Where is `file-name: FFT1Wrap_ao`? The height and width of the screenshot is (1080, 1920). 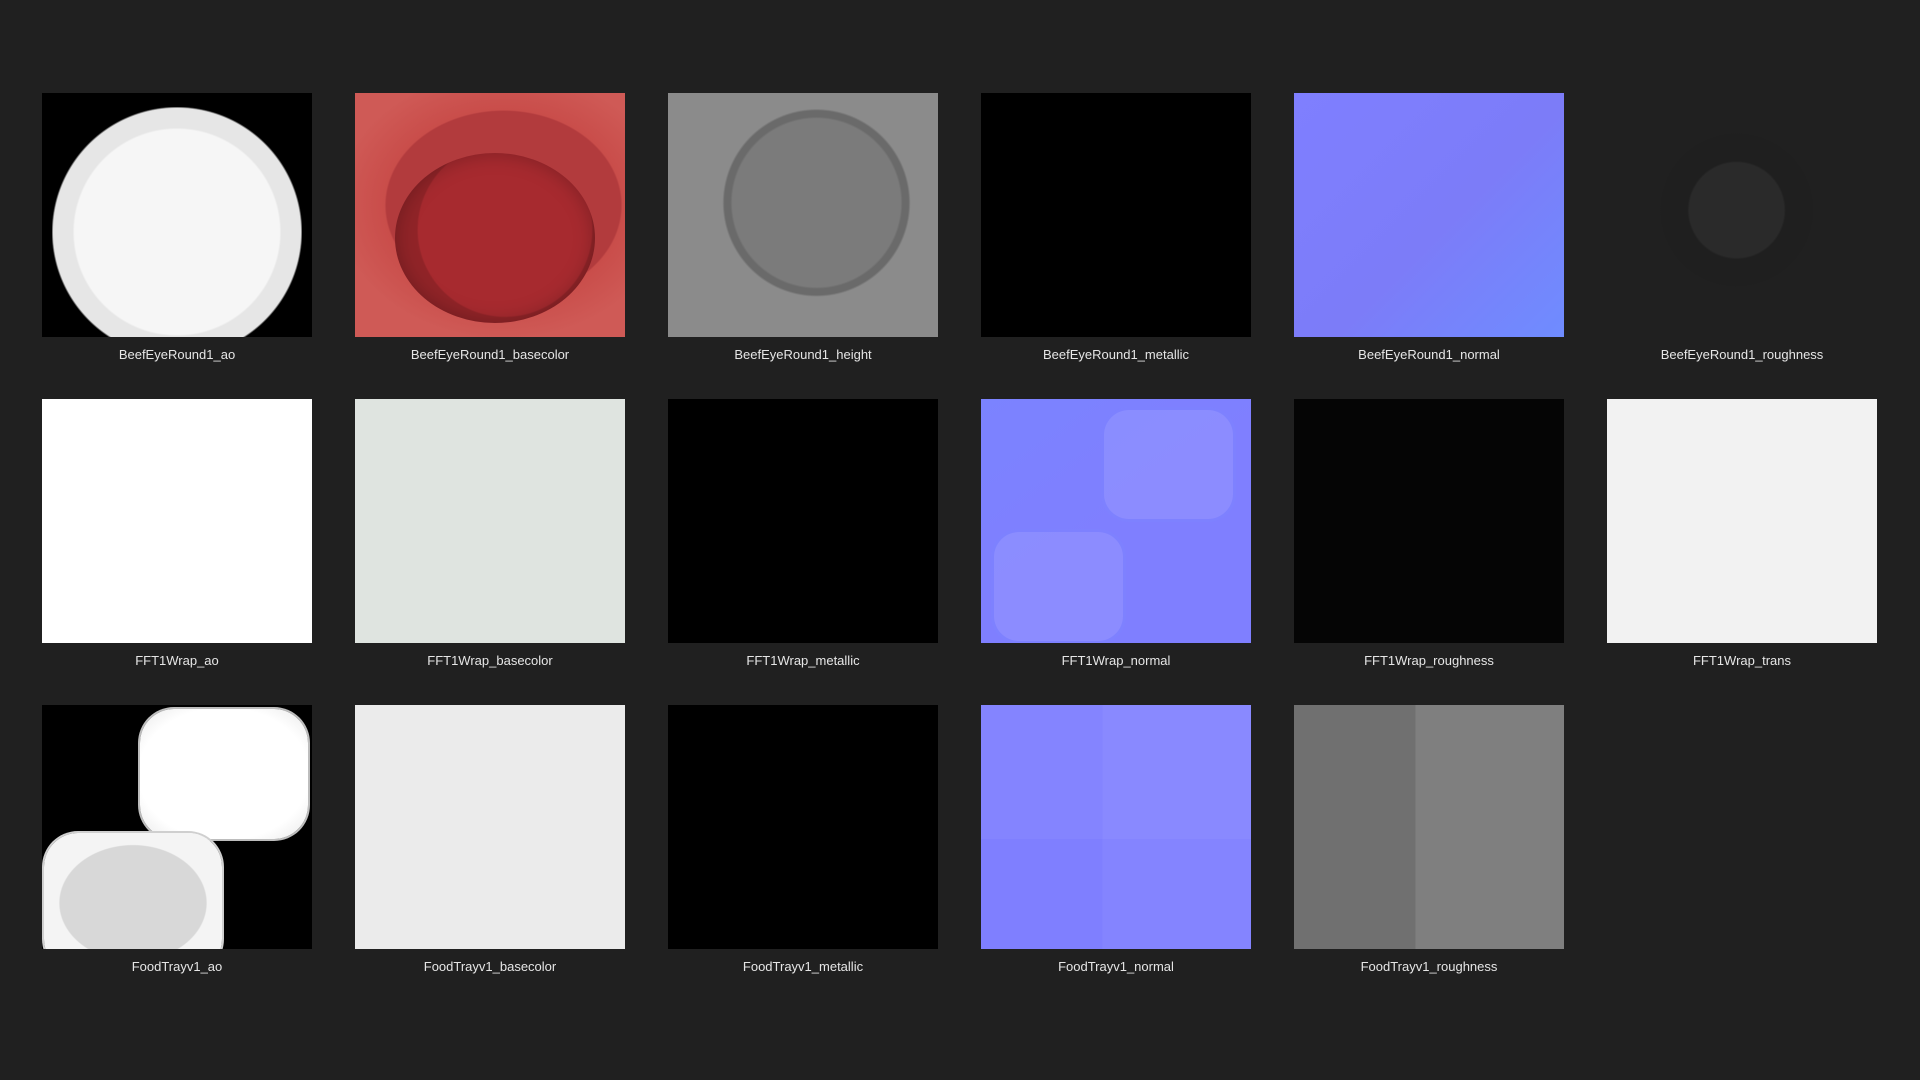
file-name: FFT1Wrap_ao is located at coordinates (177, 660).